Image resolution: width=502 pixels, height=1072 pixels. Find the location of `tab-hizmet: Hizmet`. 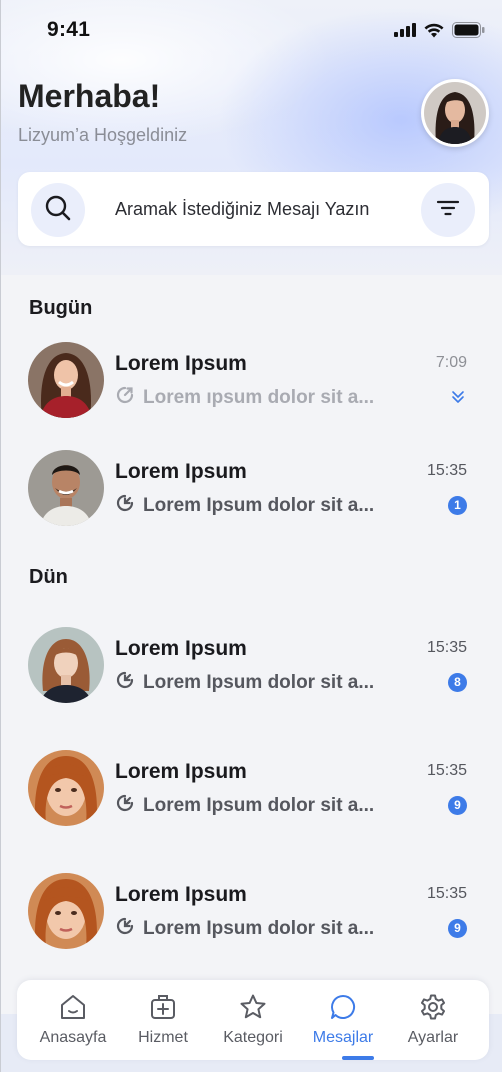

tab-hizmet: Hizmet is located at coordinates (163, 1023).